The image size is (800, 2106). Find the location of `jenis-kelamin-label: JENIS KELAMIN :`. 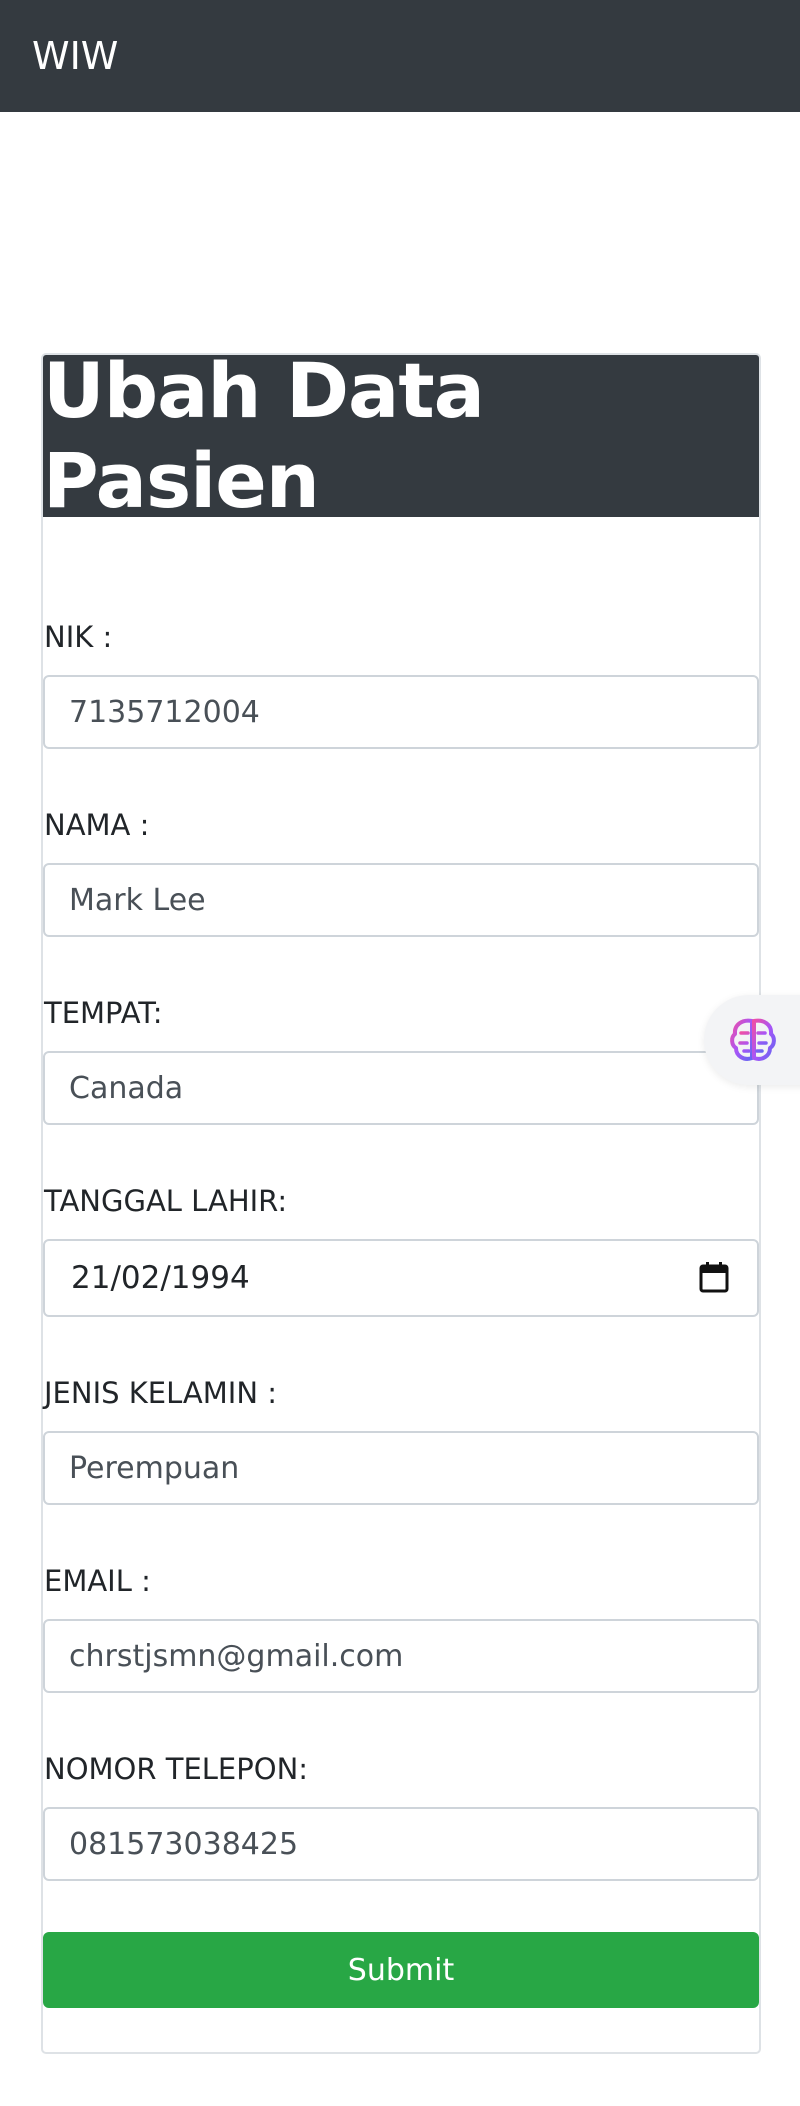

jenis-kelamin-label: JENIS KELAMIN : is located at coordinates (161, 1393).